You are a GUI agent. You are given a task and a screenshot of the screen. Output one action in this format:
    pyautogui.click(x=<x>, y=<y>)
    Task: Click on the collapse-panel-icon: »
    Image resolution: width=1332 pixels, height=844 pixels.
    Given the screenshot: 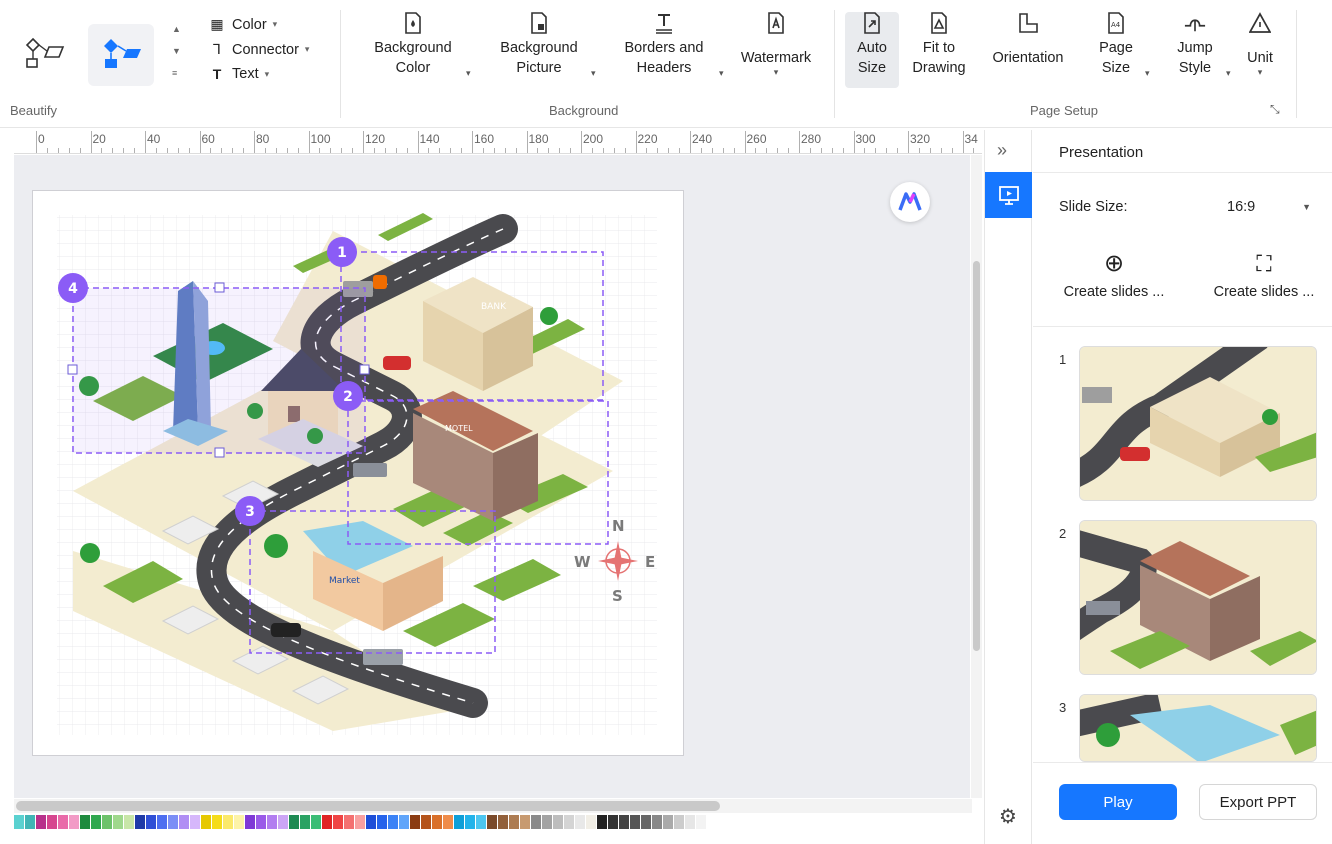 What is the action you would take?
    pyautogui.click(x=1002, y=150)
    